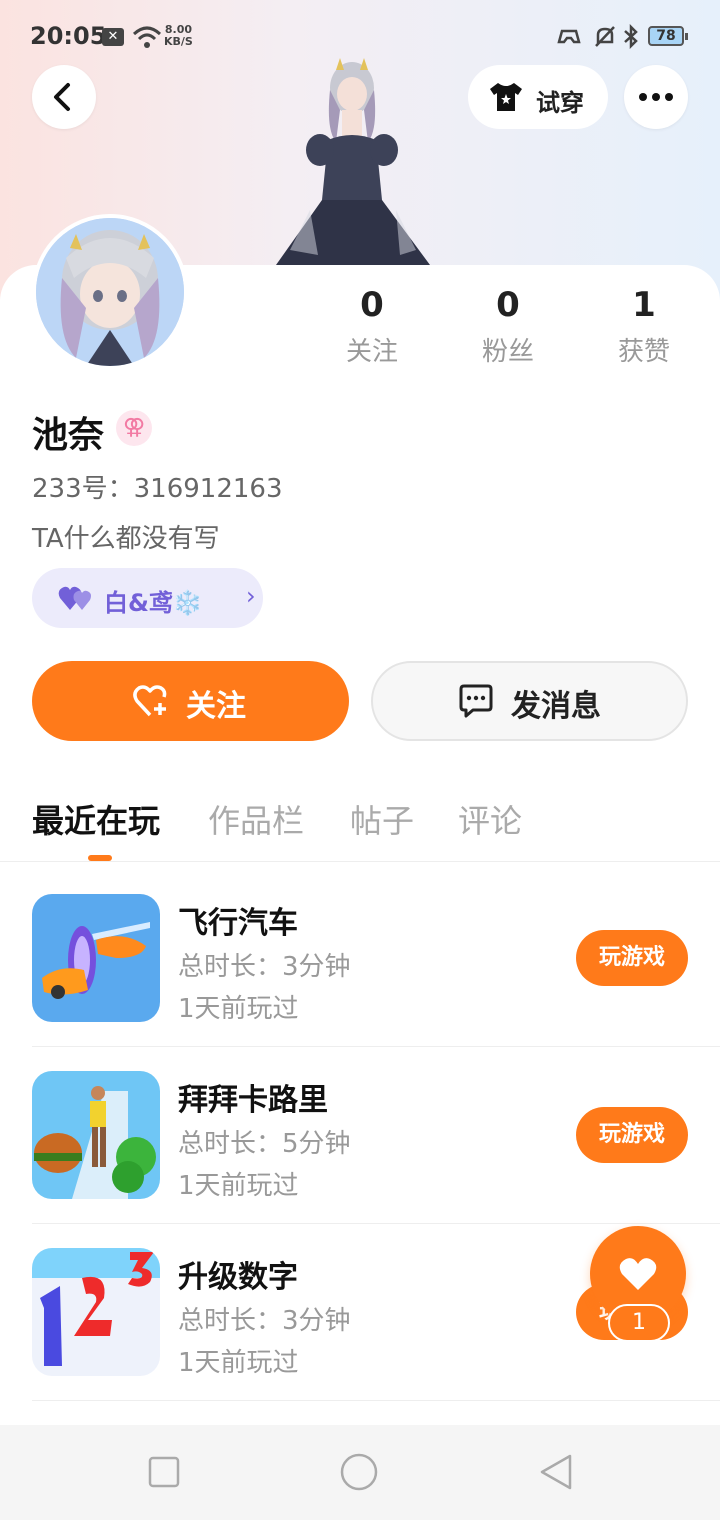 This screenshot has width=720, height=1520. I want to click on chat-bubble-icon, so click(476, 701).